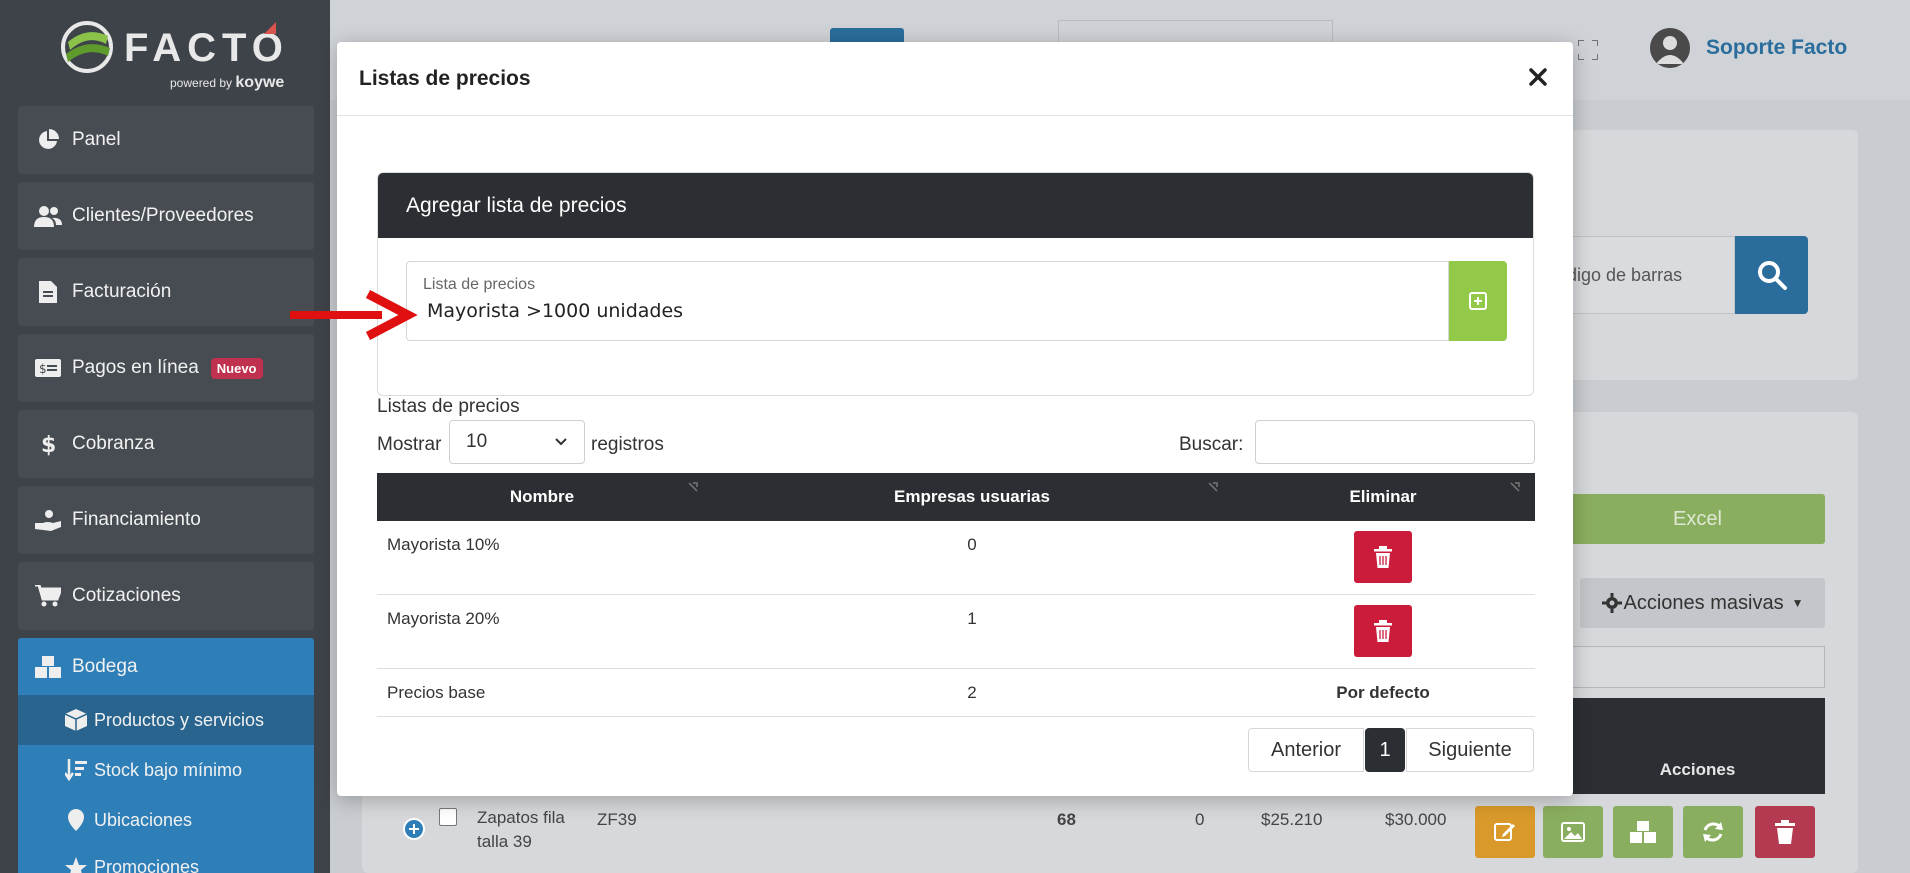  What do you see at coordinates (173, 53) in the screenshot?
I see `brand-logo: FACTO powered by koywe` at bounding box center [173, 53].